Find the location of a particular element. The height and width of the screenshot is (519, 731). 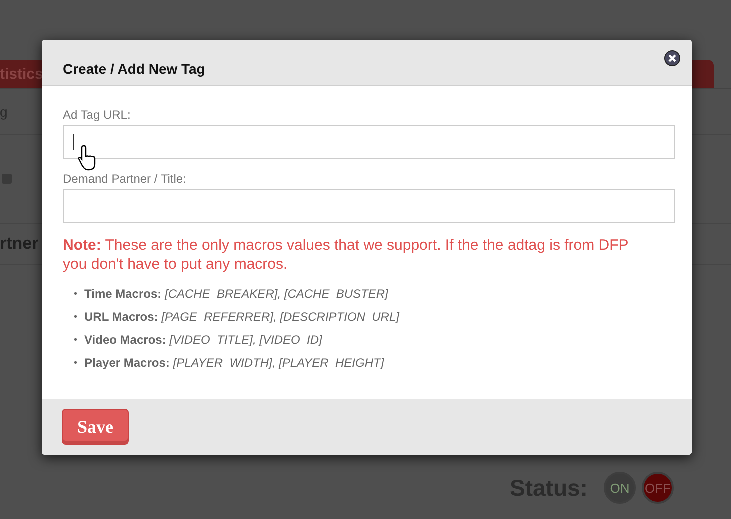

field-label: Demand Partner / Title: is located at coordinates (125, 179).